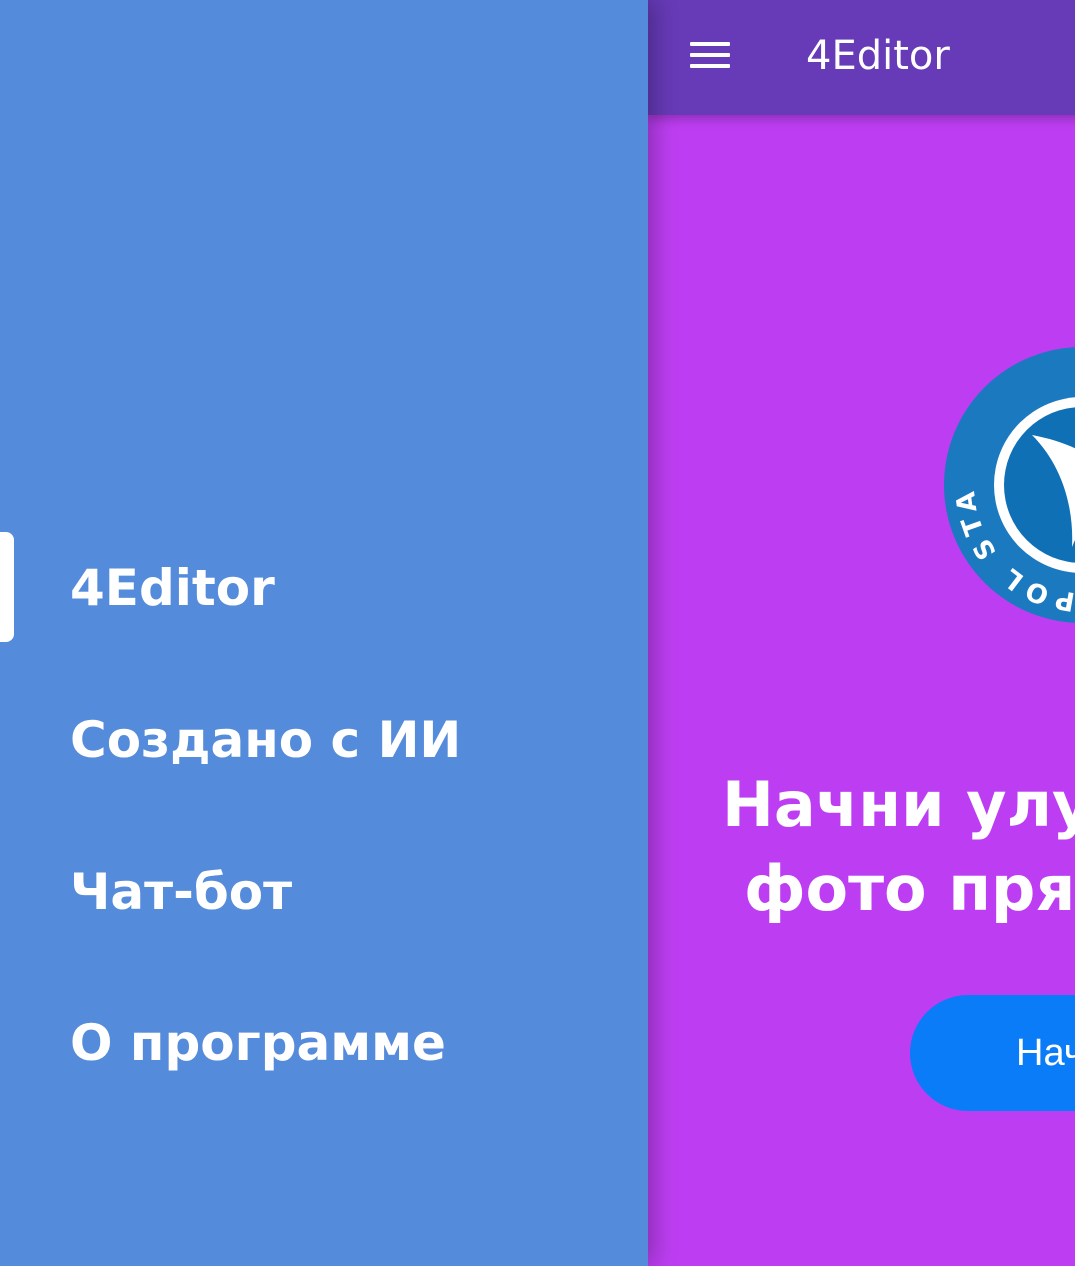 The height and width of the screenshot is (1266, 1075). I want to click on app-bar: 4Editor, so click(861, 57).